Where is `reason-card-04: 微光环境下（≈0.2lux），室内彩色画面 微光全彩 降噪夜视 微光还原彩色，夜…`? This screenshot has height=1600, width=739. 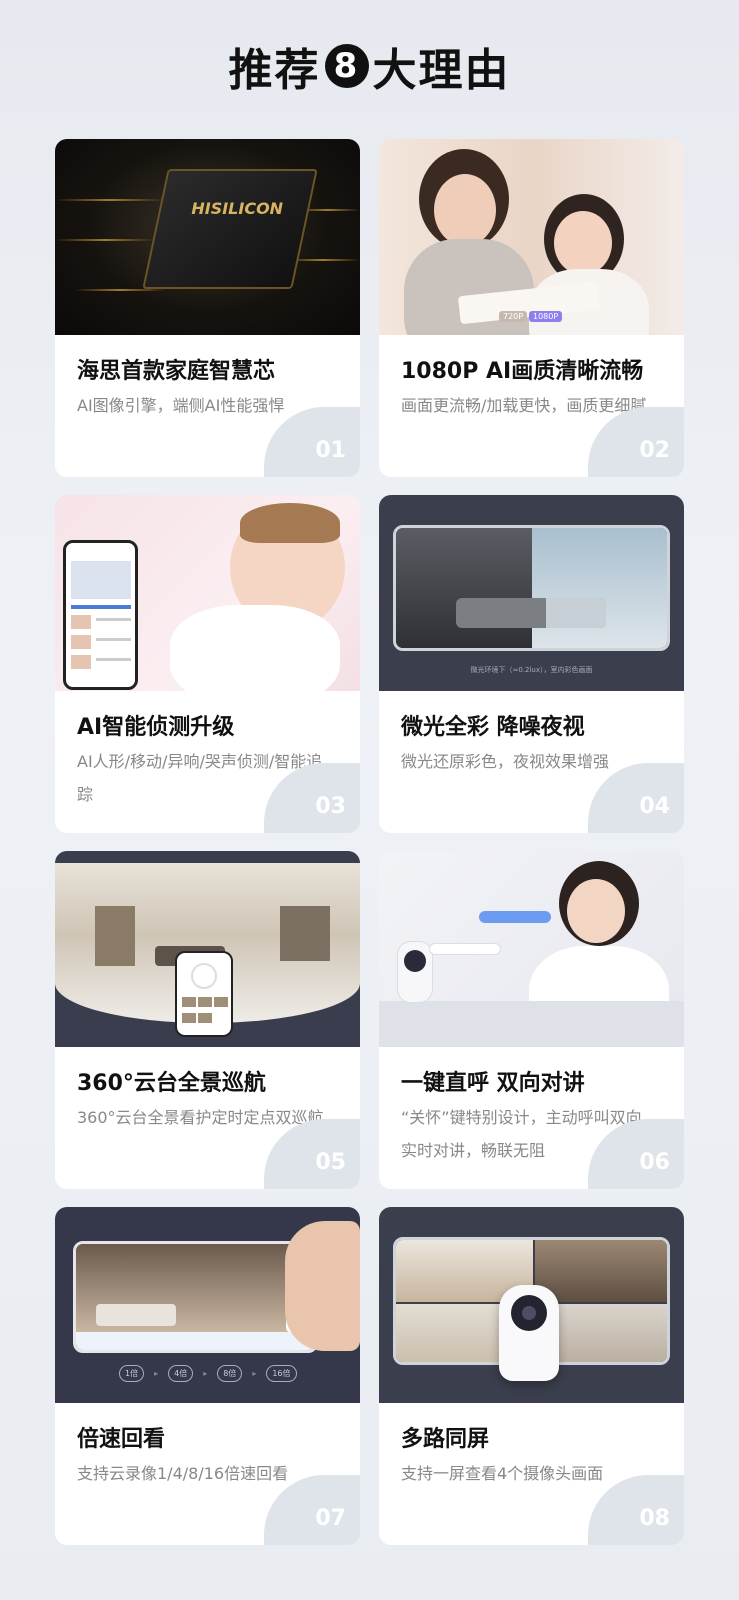
reason-card-04: 微光环境下（≈0.2lux），室内彩色画面 微光全彩 降噪夜视 微光还原彩色，夜… is located at coordinates (531, 664).